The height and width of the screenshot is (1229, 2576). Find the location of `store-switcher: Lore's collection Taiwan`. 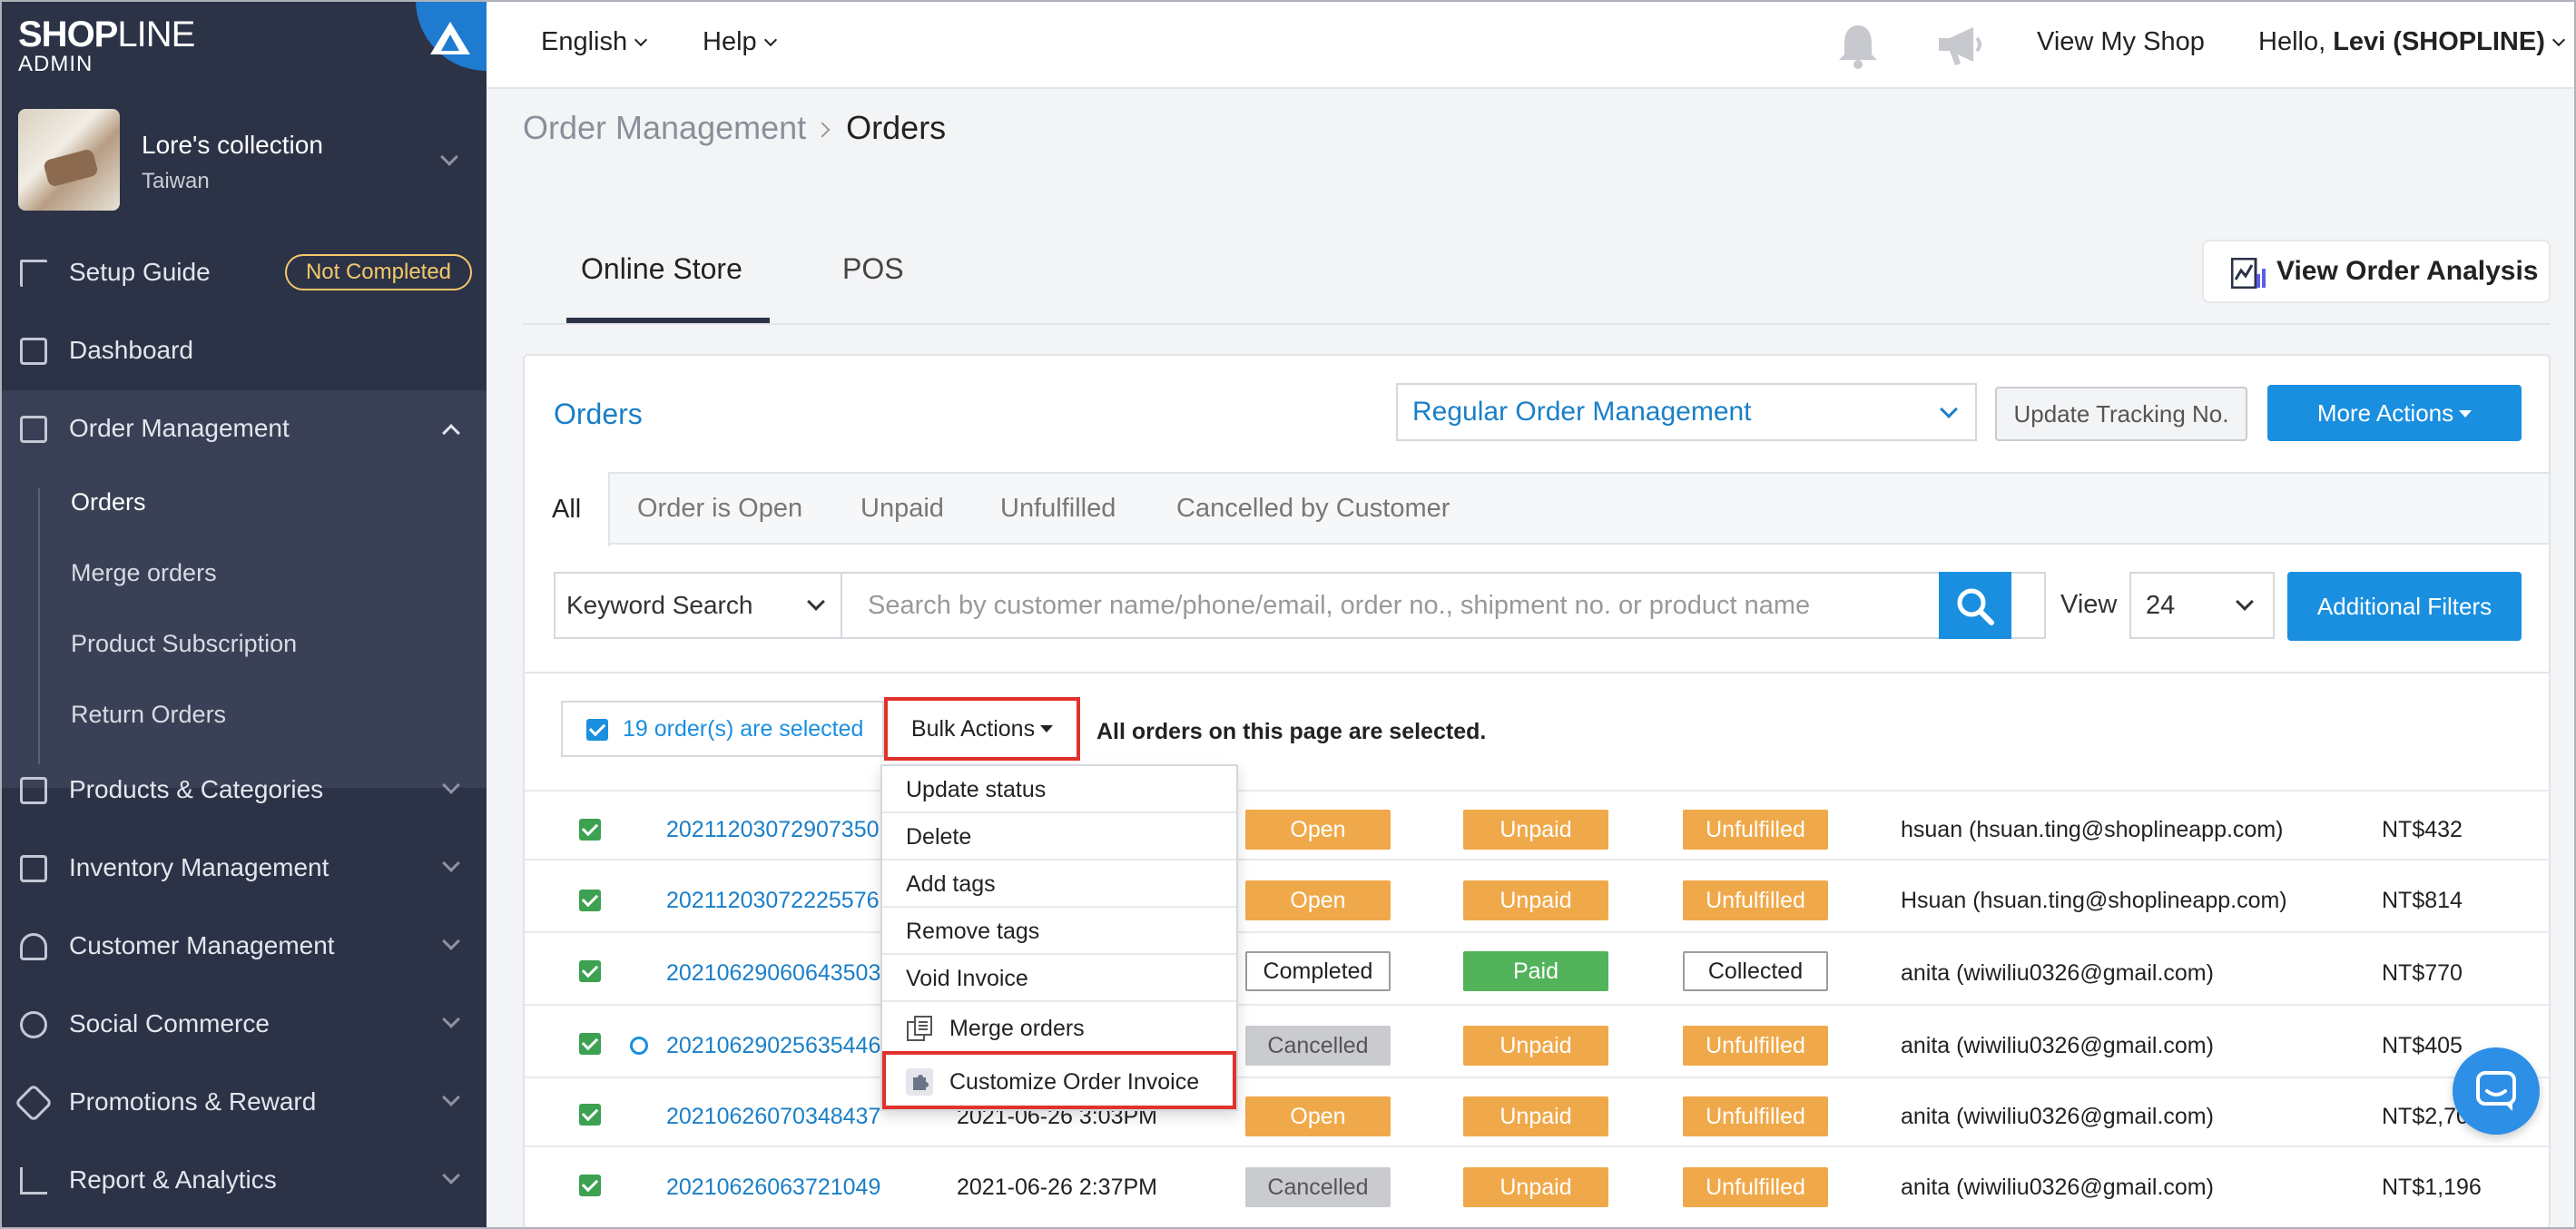

store-switcher: Lore's collection Taiwan is located at coordinates (243, 162).